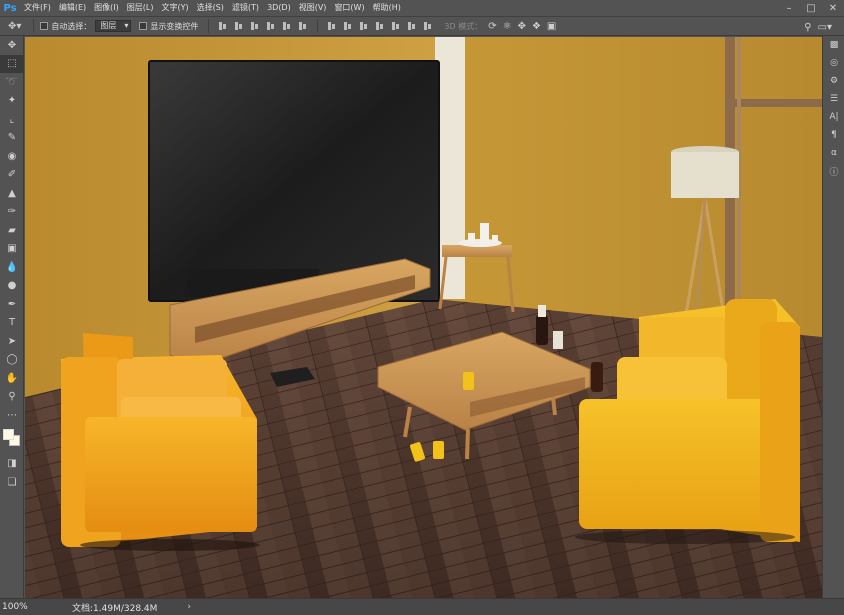  I want to click on glyphs-icon: α, so click(833, 153).